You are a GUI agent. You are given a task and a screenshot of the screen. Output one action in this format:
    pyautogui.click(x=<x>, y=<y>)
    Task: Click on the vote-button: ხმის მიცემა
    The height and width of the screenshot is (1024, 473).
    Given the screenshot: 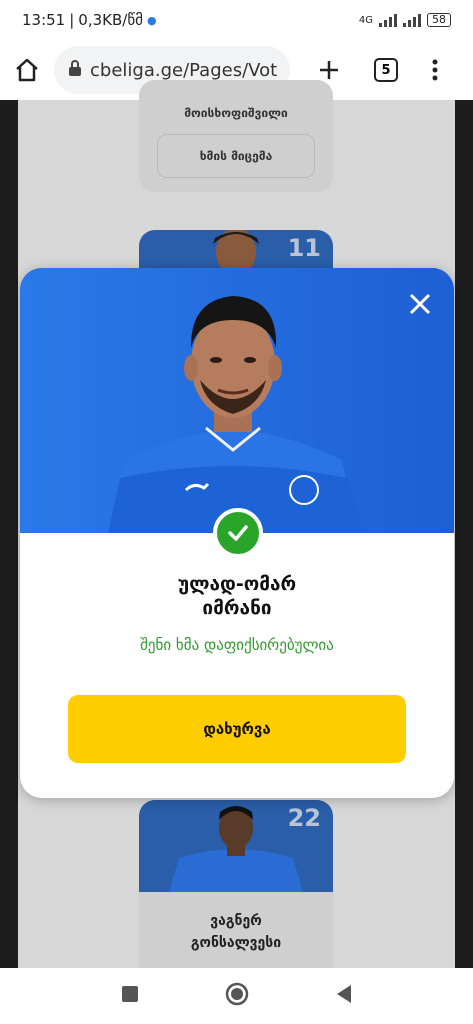 What is the action you would take?
    pyautogui.click(x=236, y=156)
    